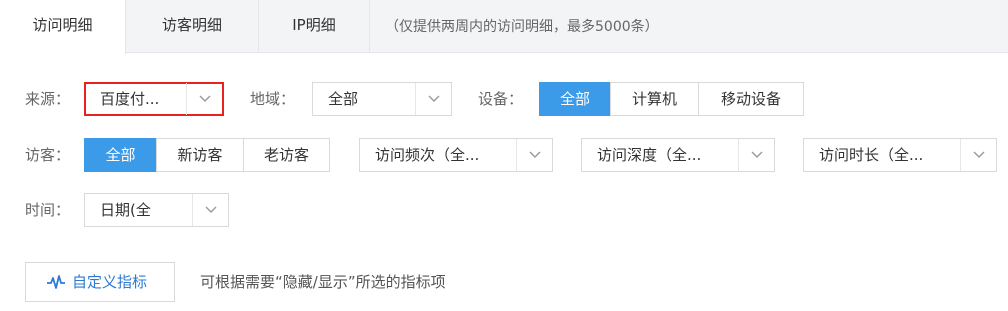  I want to click on device-all-button: 全部, so click(575, 99).